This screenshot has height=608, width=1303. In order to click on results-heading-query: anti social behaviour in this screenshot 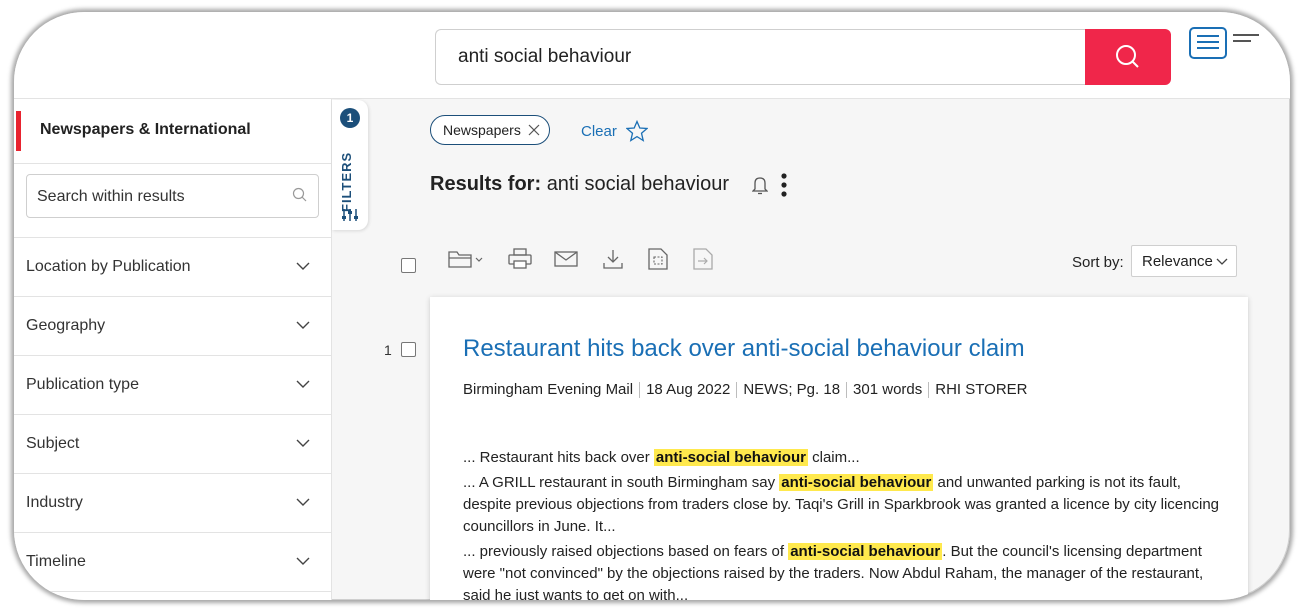, I will do `click(638, 184)`.